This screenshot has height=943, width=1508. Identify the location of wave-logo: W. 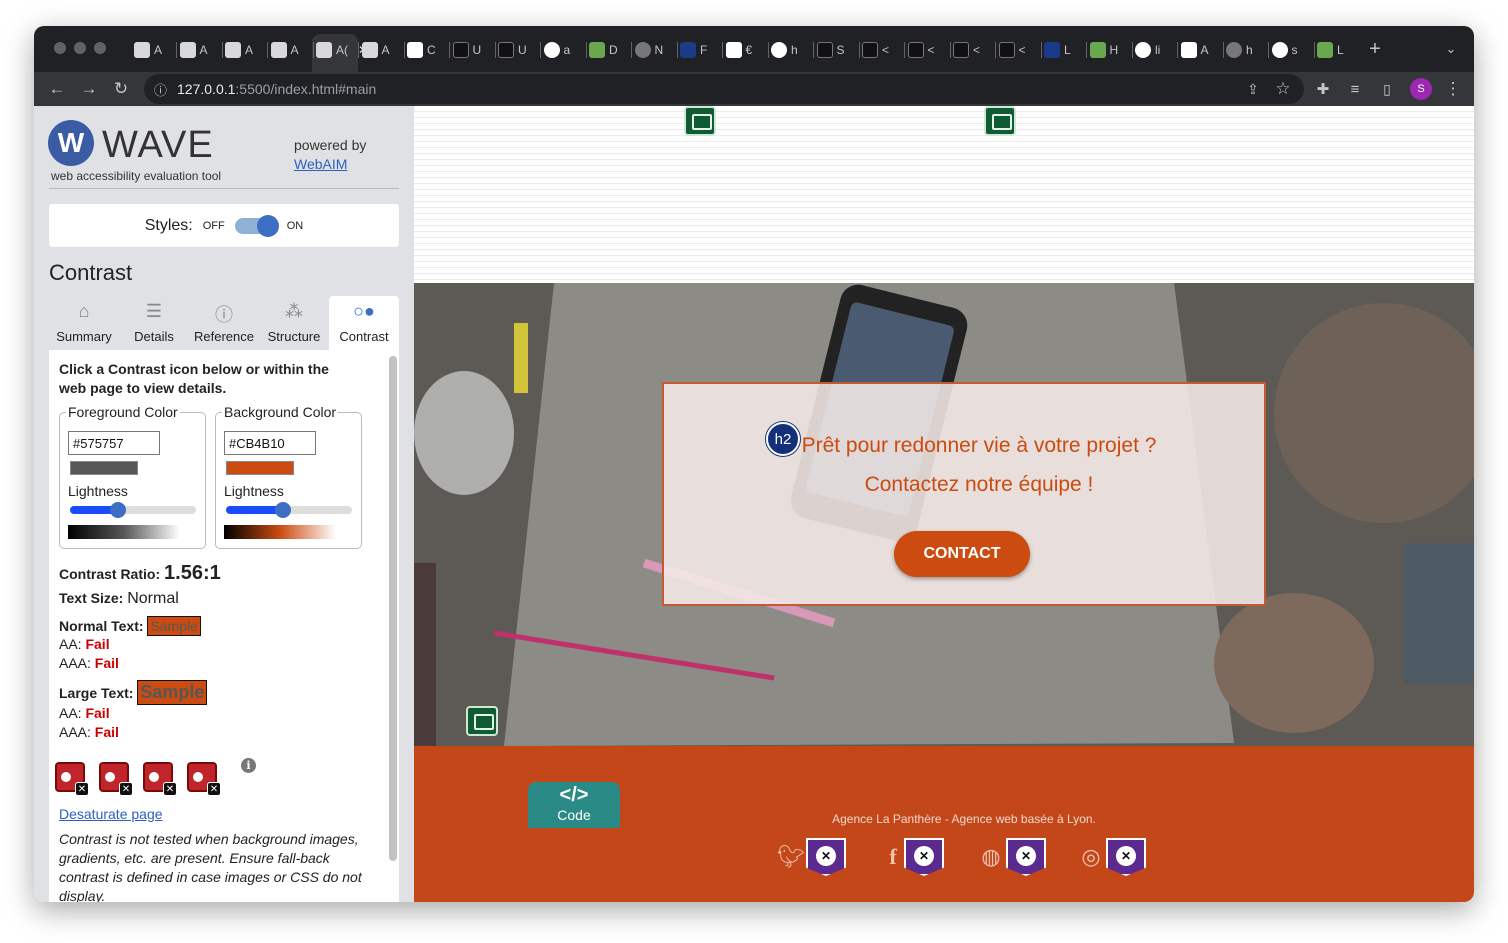
(71, 143).